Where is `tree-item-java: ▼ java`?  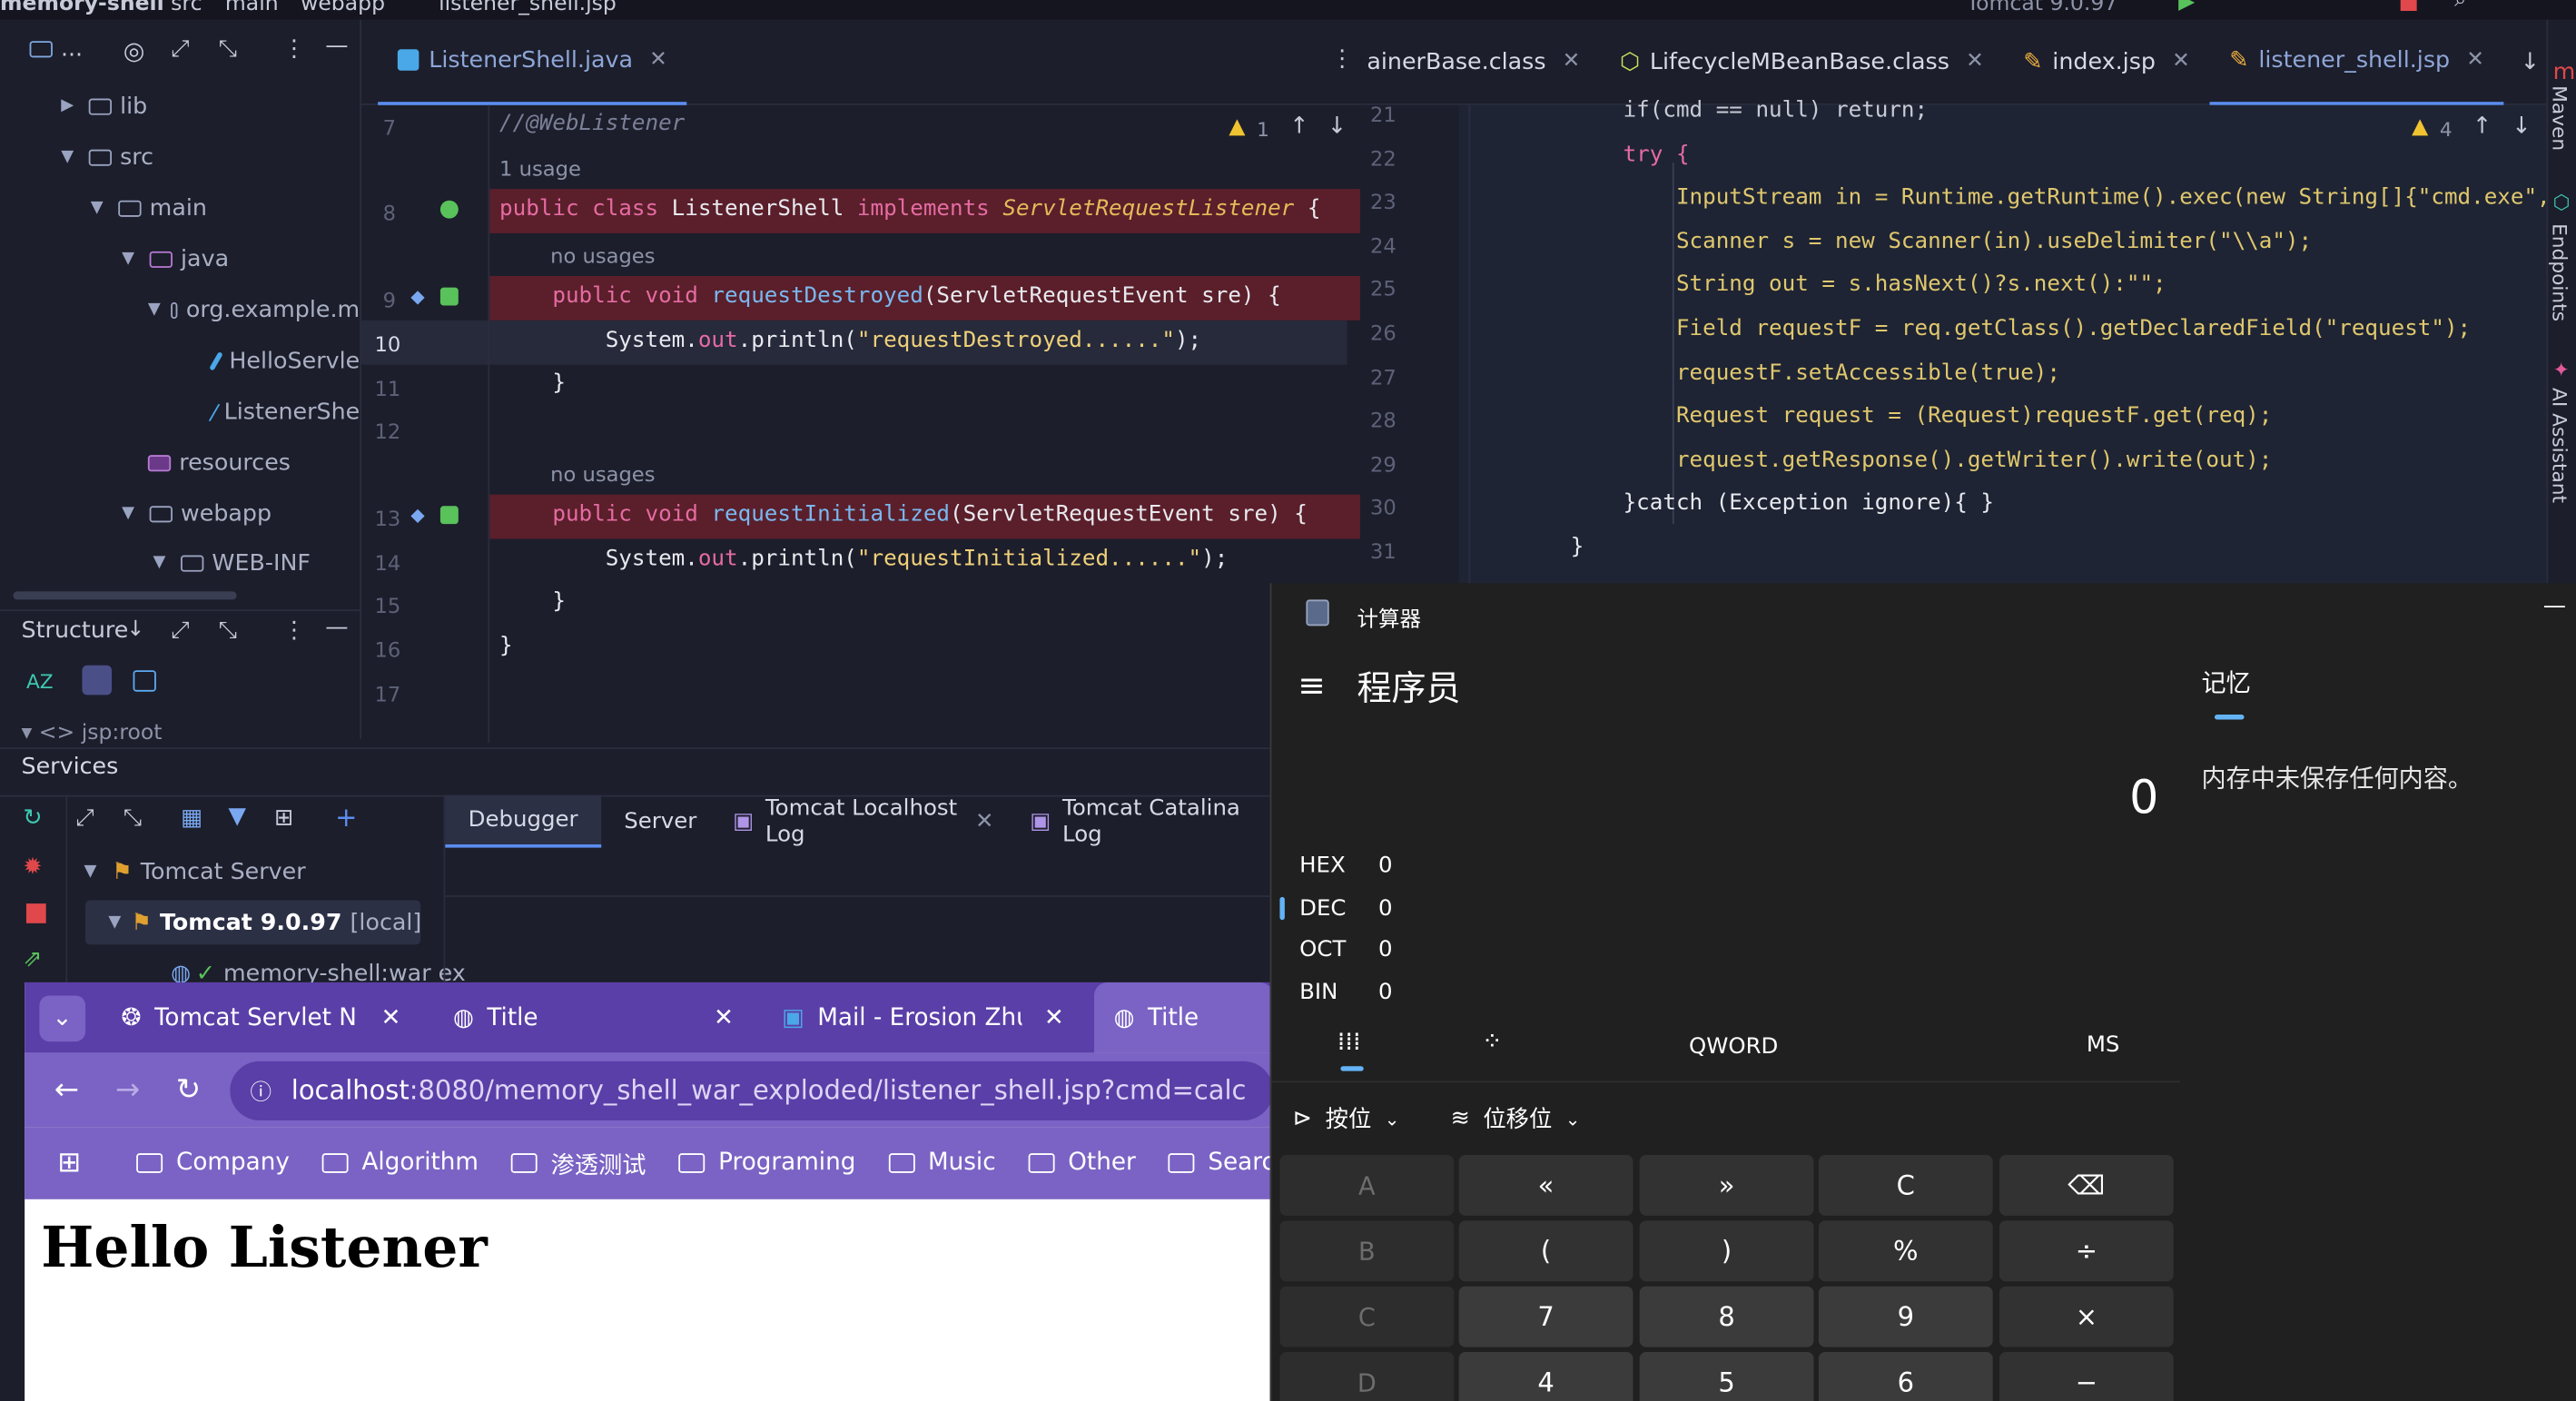 tree-item-java: ▼ java is located at coordinates (180, 259).